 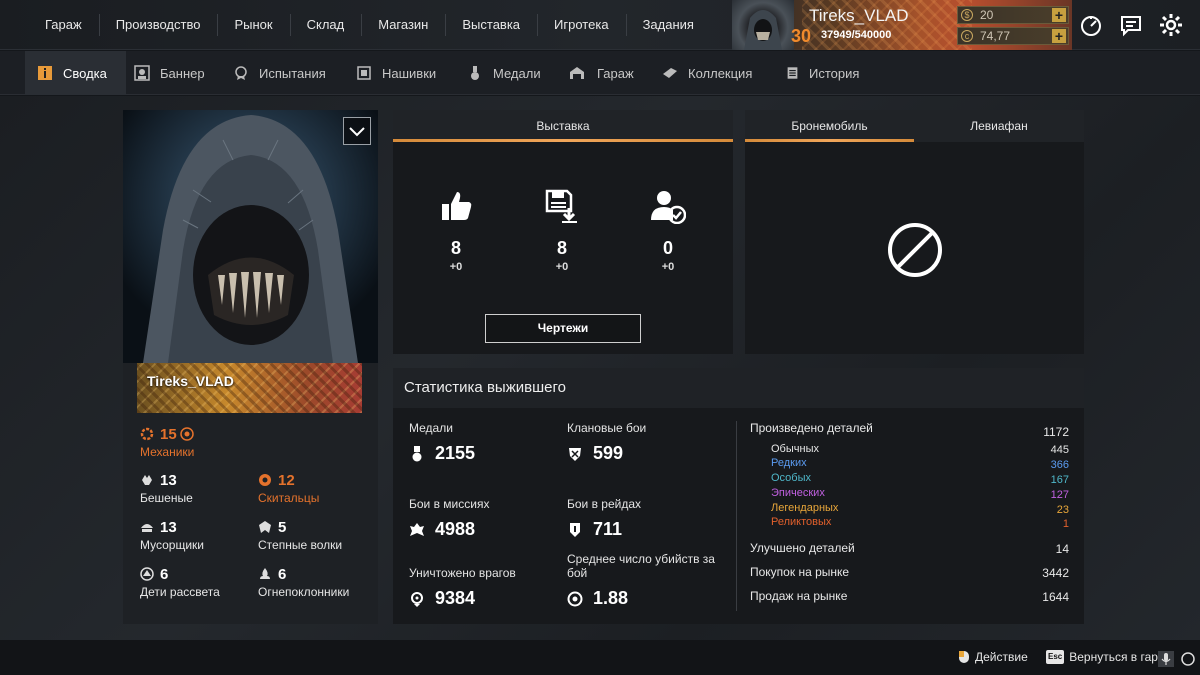 What do you see at coordinates (563, 126) in the screenshot?
I see `tab-exhibition: Выставка` at bounding box center [563, 126].